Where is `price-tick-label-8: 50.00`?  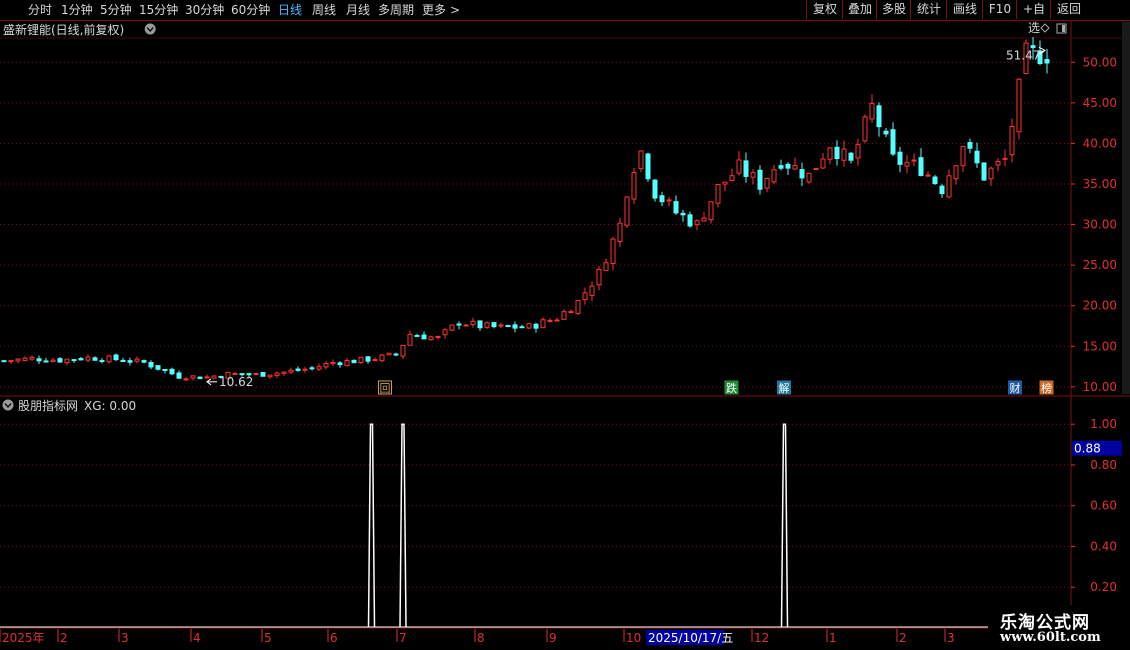
price-tick-label-8: 50.00 is located at coordinates (1100, 62).